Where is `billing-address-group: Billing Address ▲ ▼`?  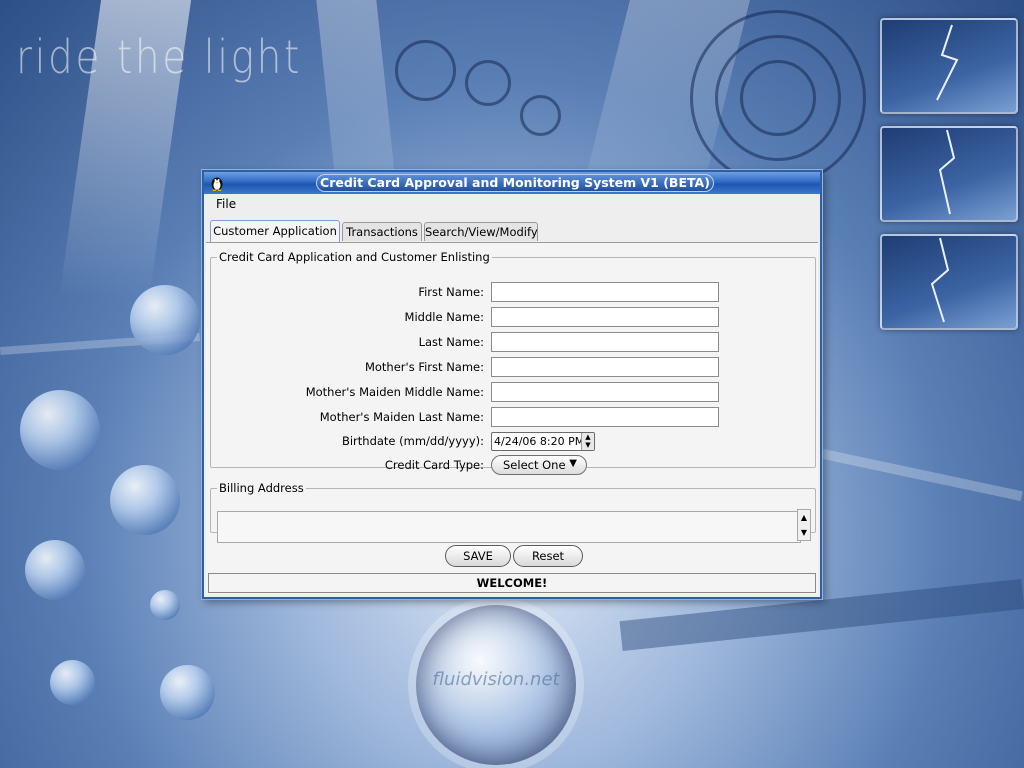
billing-address-group: Billing Address ▲ ▼ is located at coordinates (513, 512).